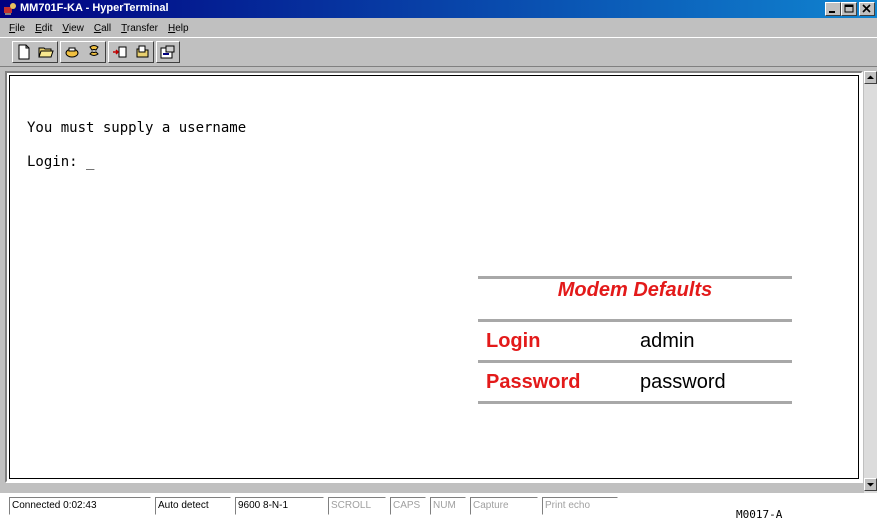  I want to click on connect-icon, so click(72, 52).